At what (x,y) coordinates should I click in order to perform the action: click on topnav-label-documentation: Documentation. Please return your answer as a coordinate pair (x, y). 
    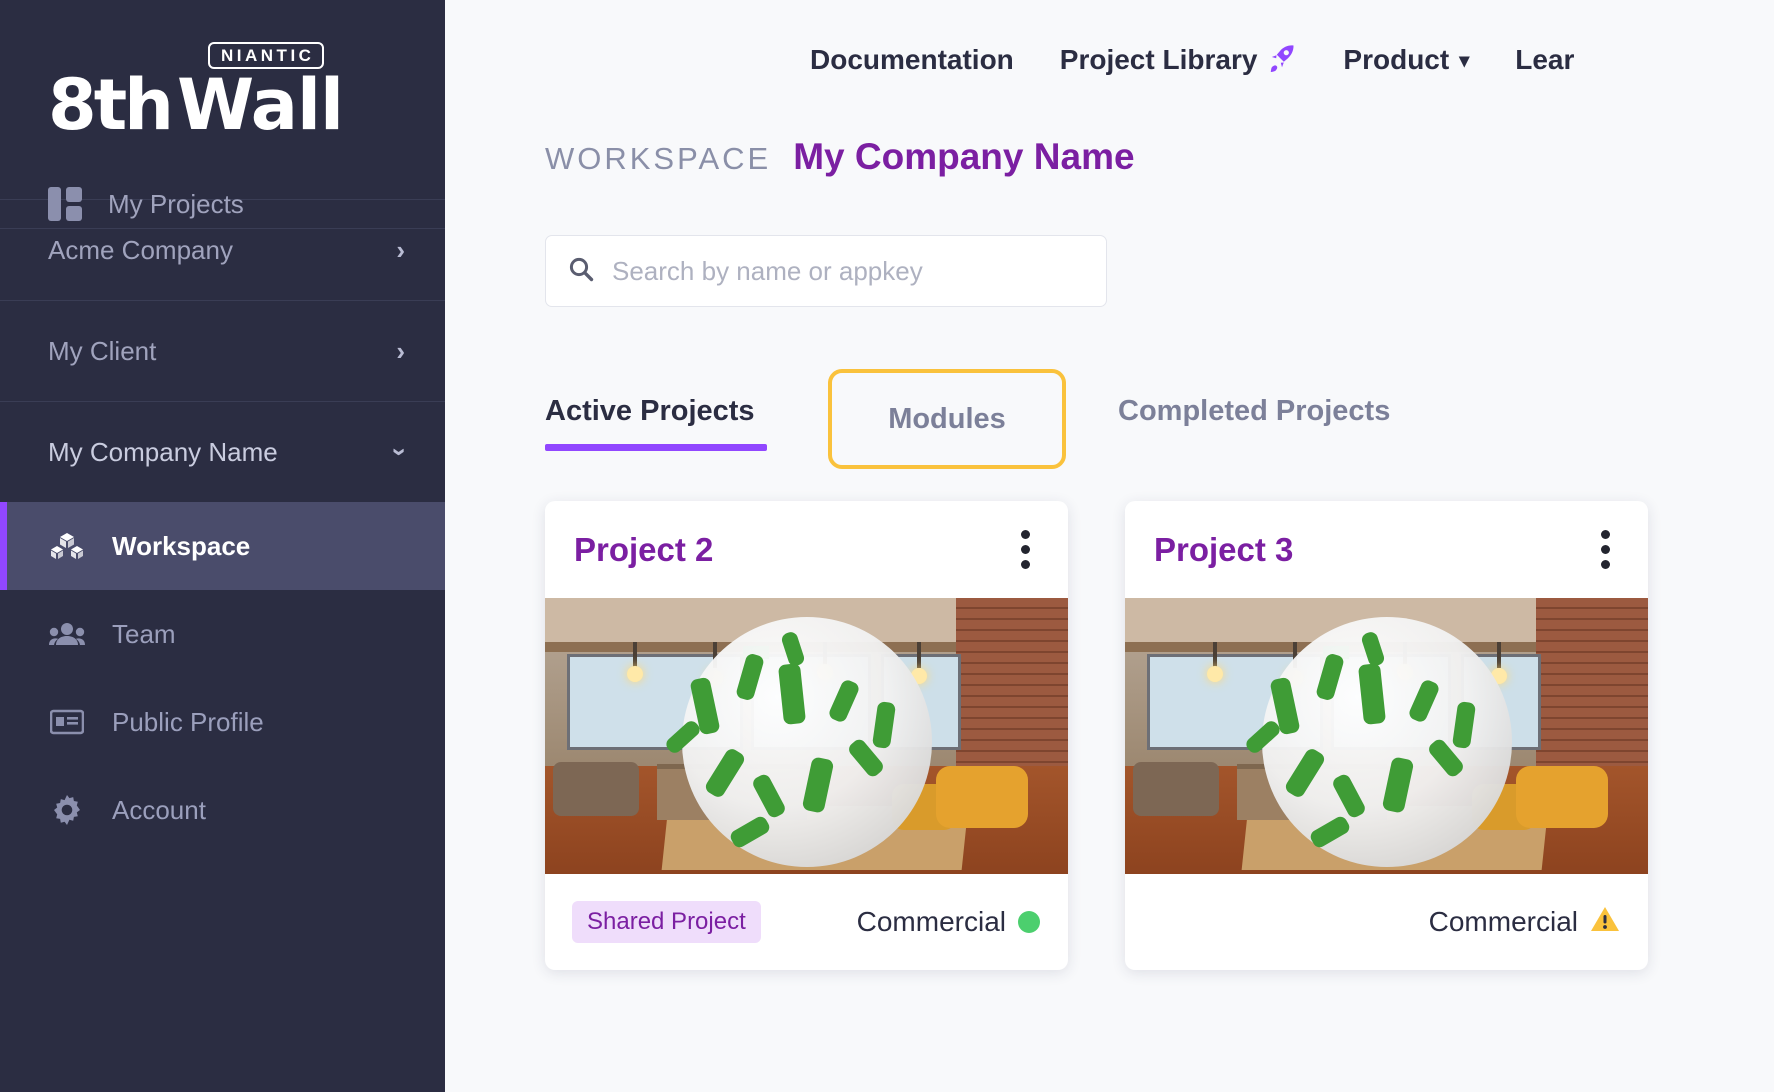
    Looking at the image, I should click on (912, 59).